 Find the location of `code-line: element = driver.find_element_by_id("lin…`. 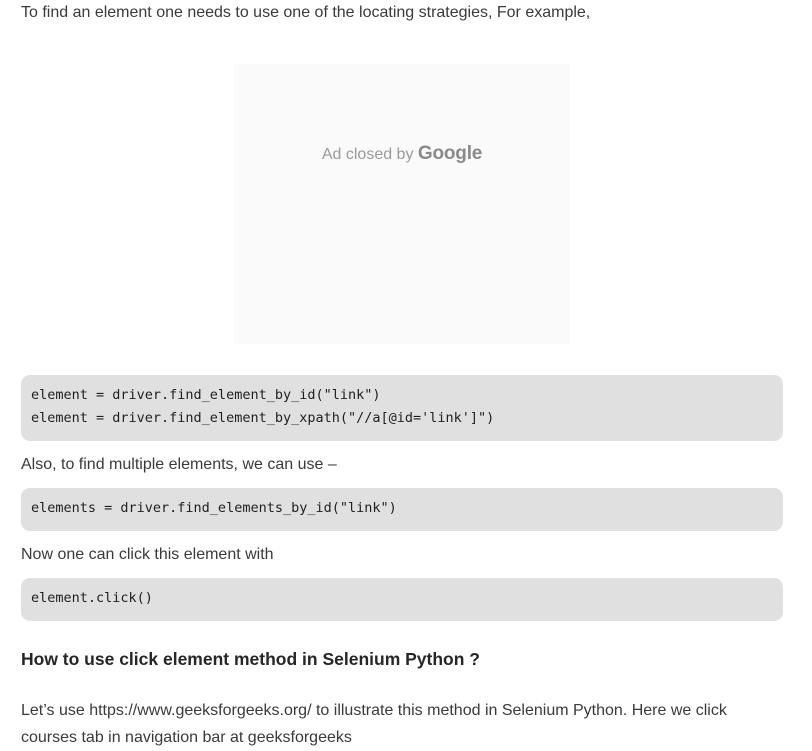

code-line: element = driver.find_element_by_id("lin… is located at coordinates (206, 395).